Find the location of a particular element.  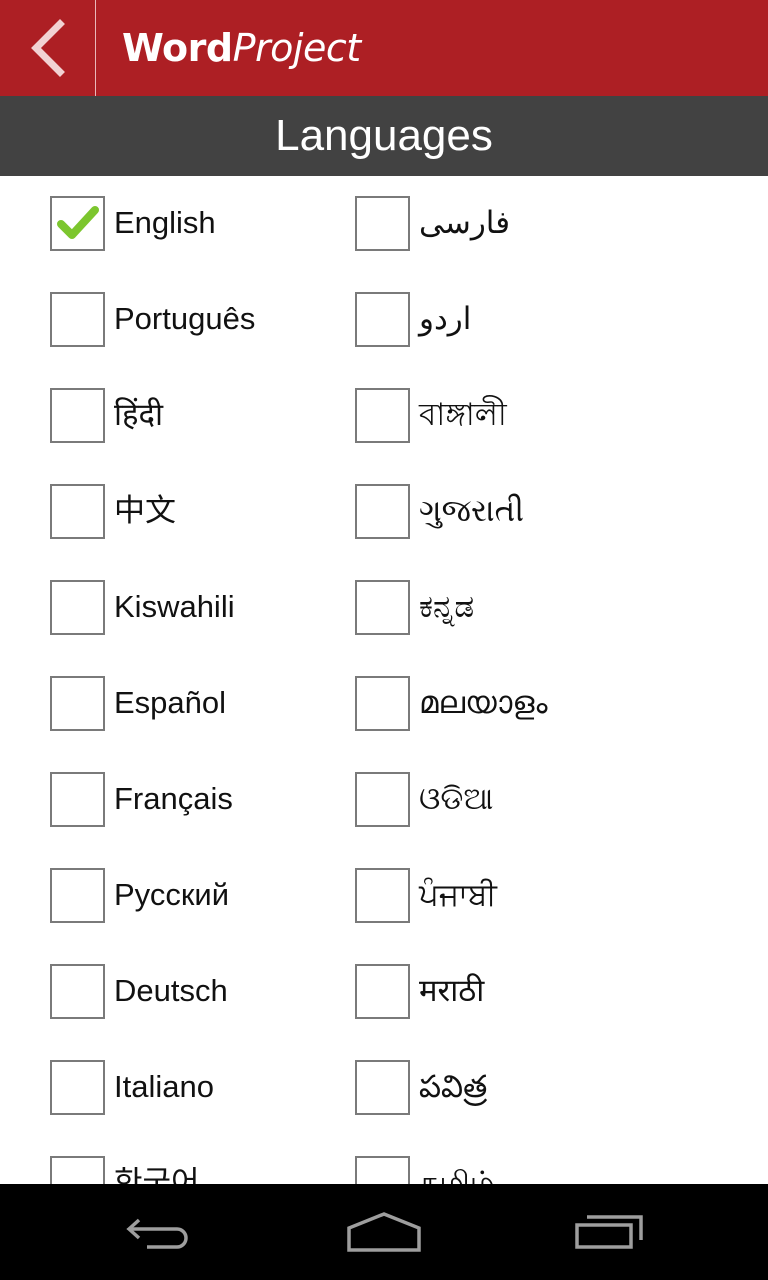

language-option: हिंदी is located at coordinates (106, 415).